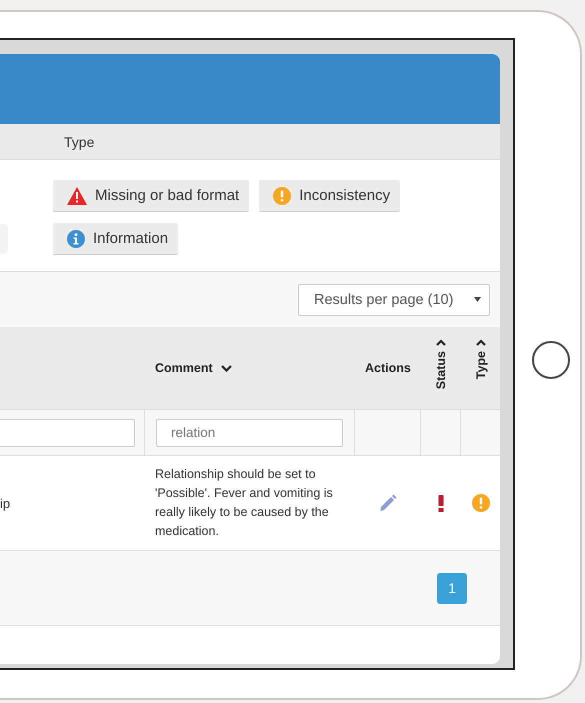  Describe the element at coordinates (77, 195) in the screenshot. I see `warning-icon` at that location.